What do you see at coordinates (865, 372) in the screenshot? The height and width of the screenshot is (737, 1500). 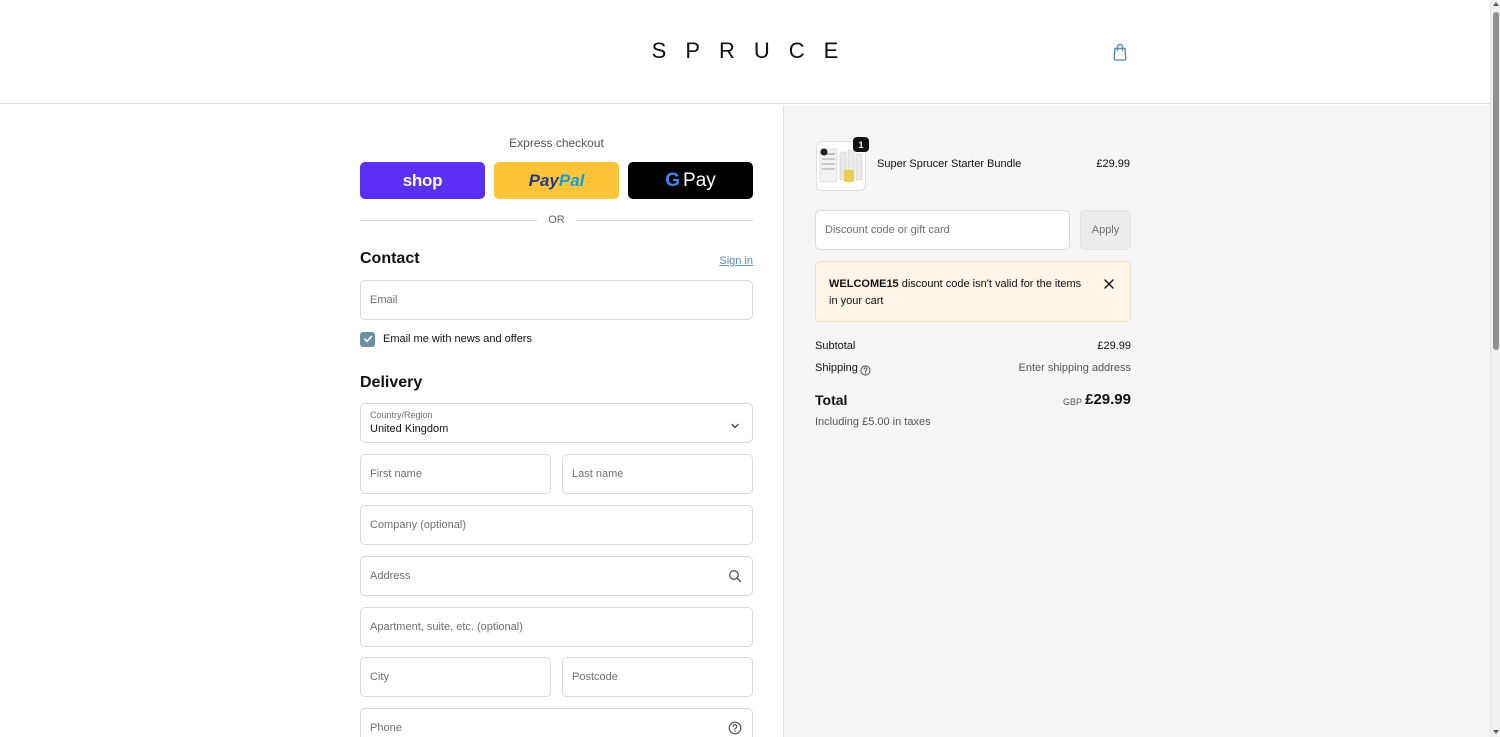 I see `shipping-help-icon` at bounding box center [865, 372].